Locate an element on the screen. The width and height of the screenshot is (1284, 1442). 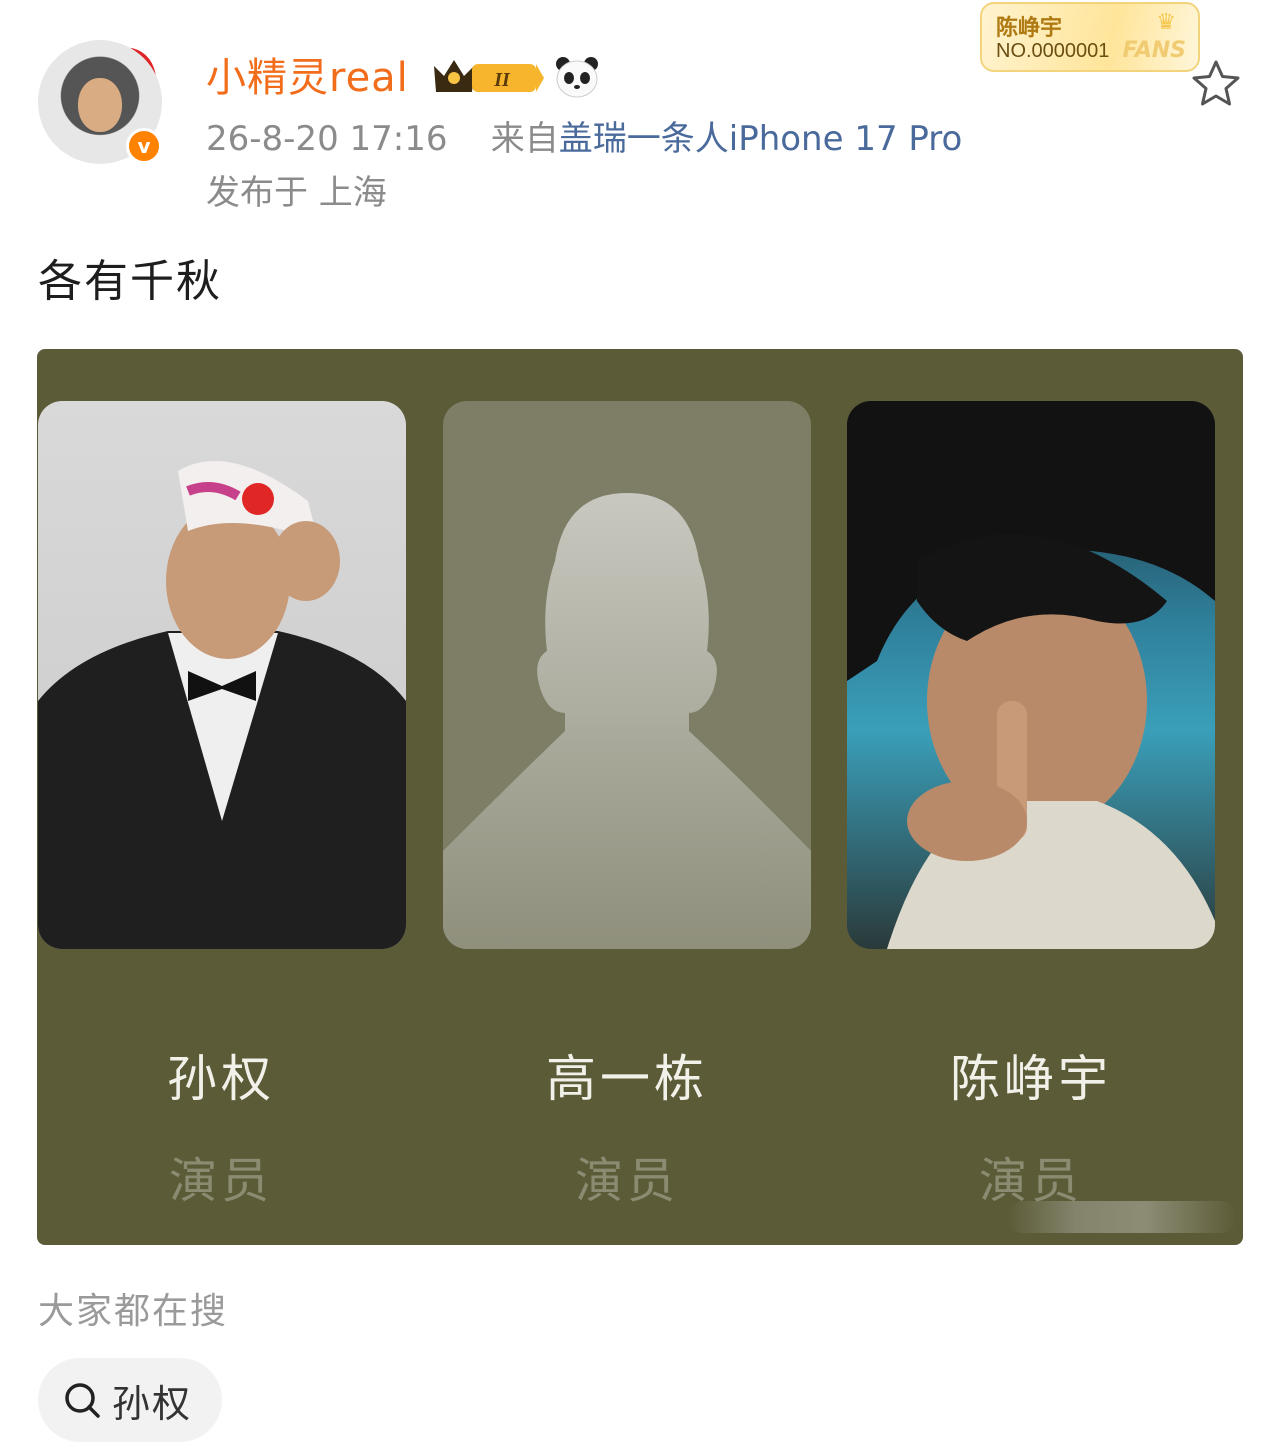
user-avatar: v is located at coordinates (100, 102).